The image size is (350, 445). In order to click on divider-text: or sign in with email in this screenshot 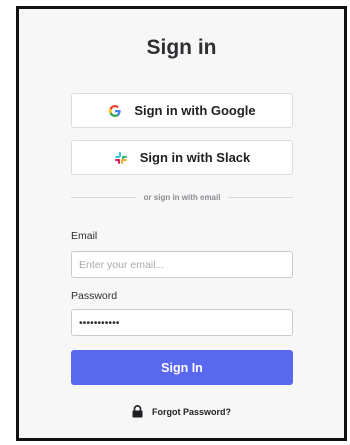, I will do `click(182, 197)`.